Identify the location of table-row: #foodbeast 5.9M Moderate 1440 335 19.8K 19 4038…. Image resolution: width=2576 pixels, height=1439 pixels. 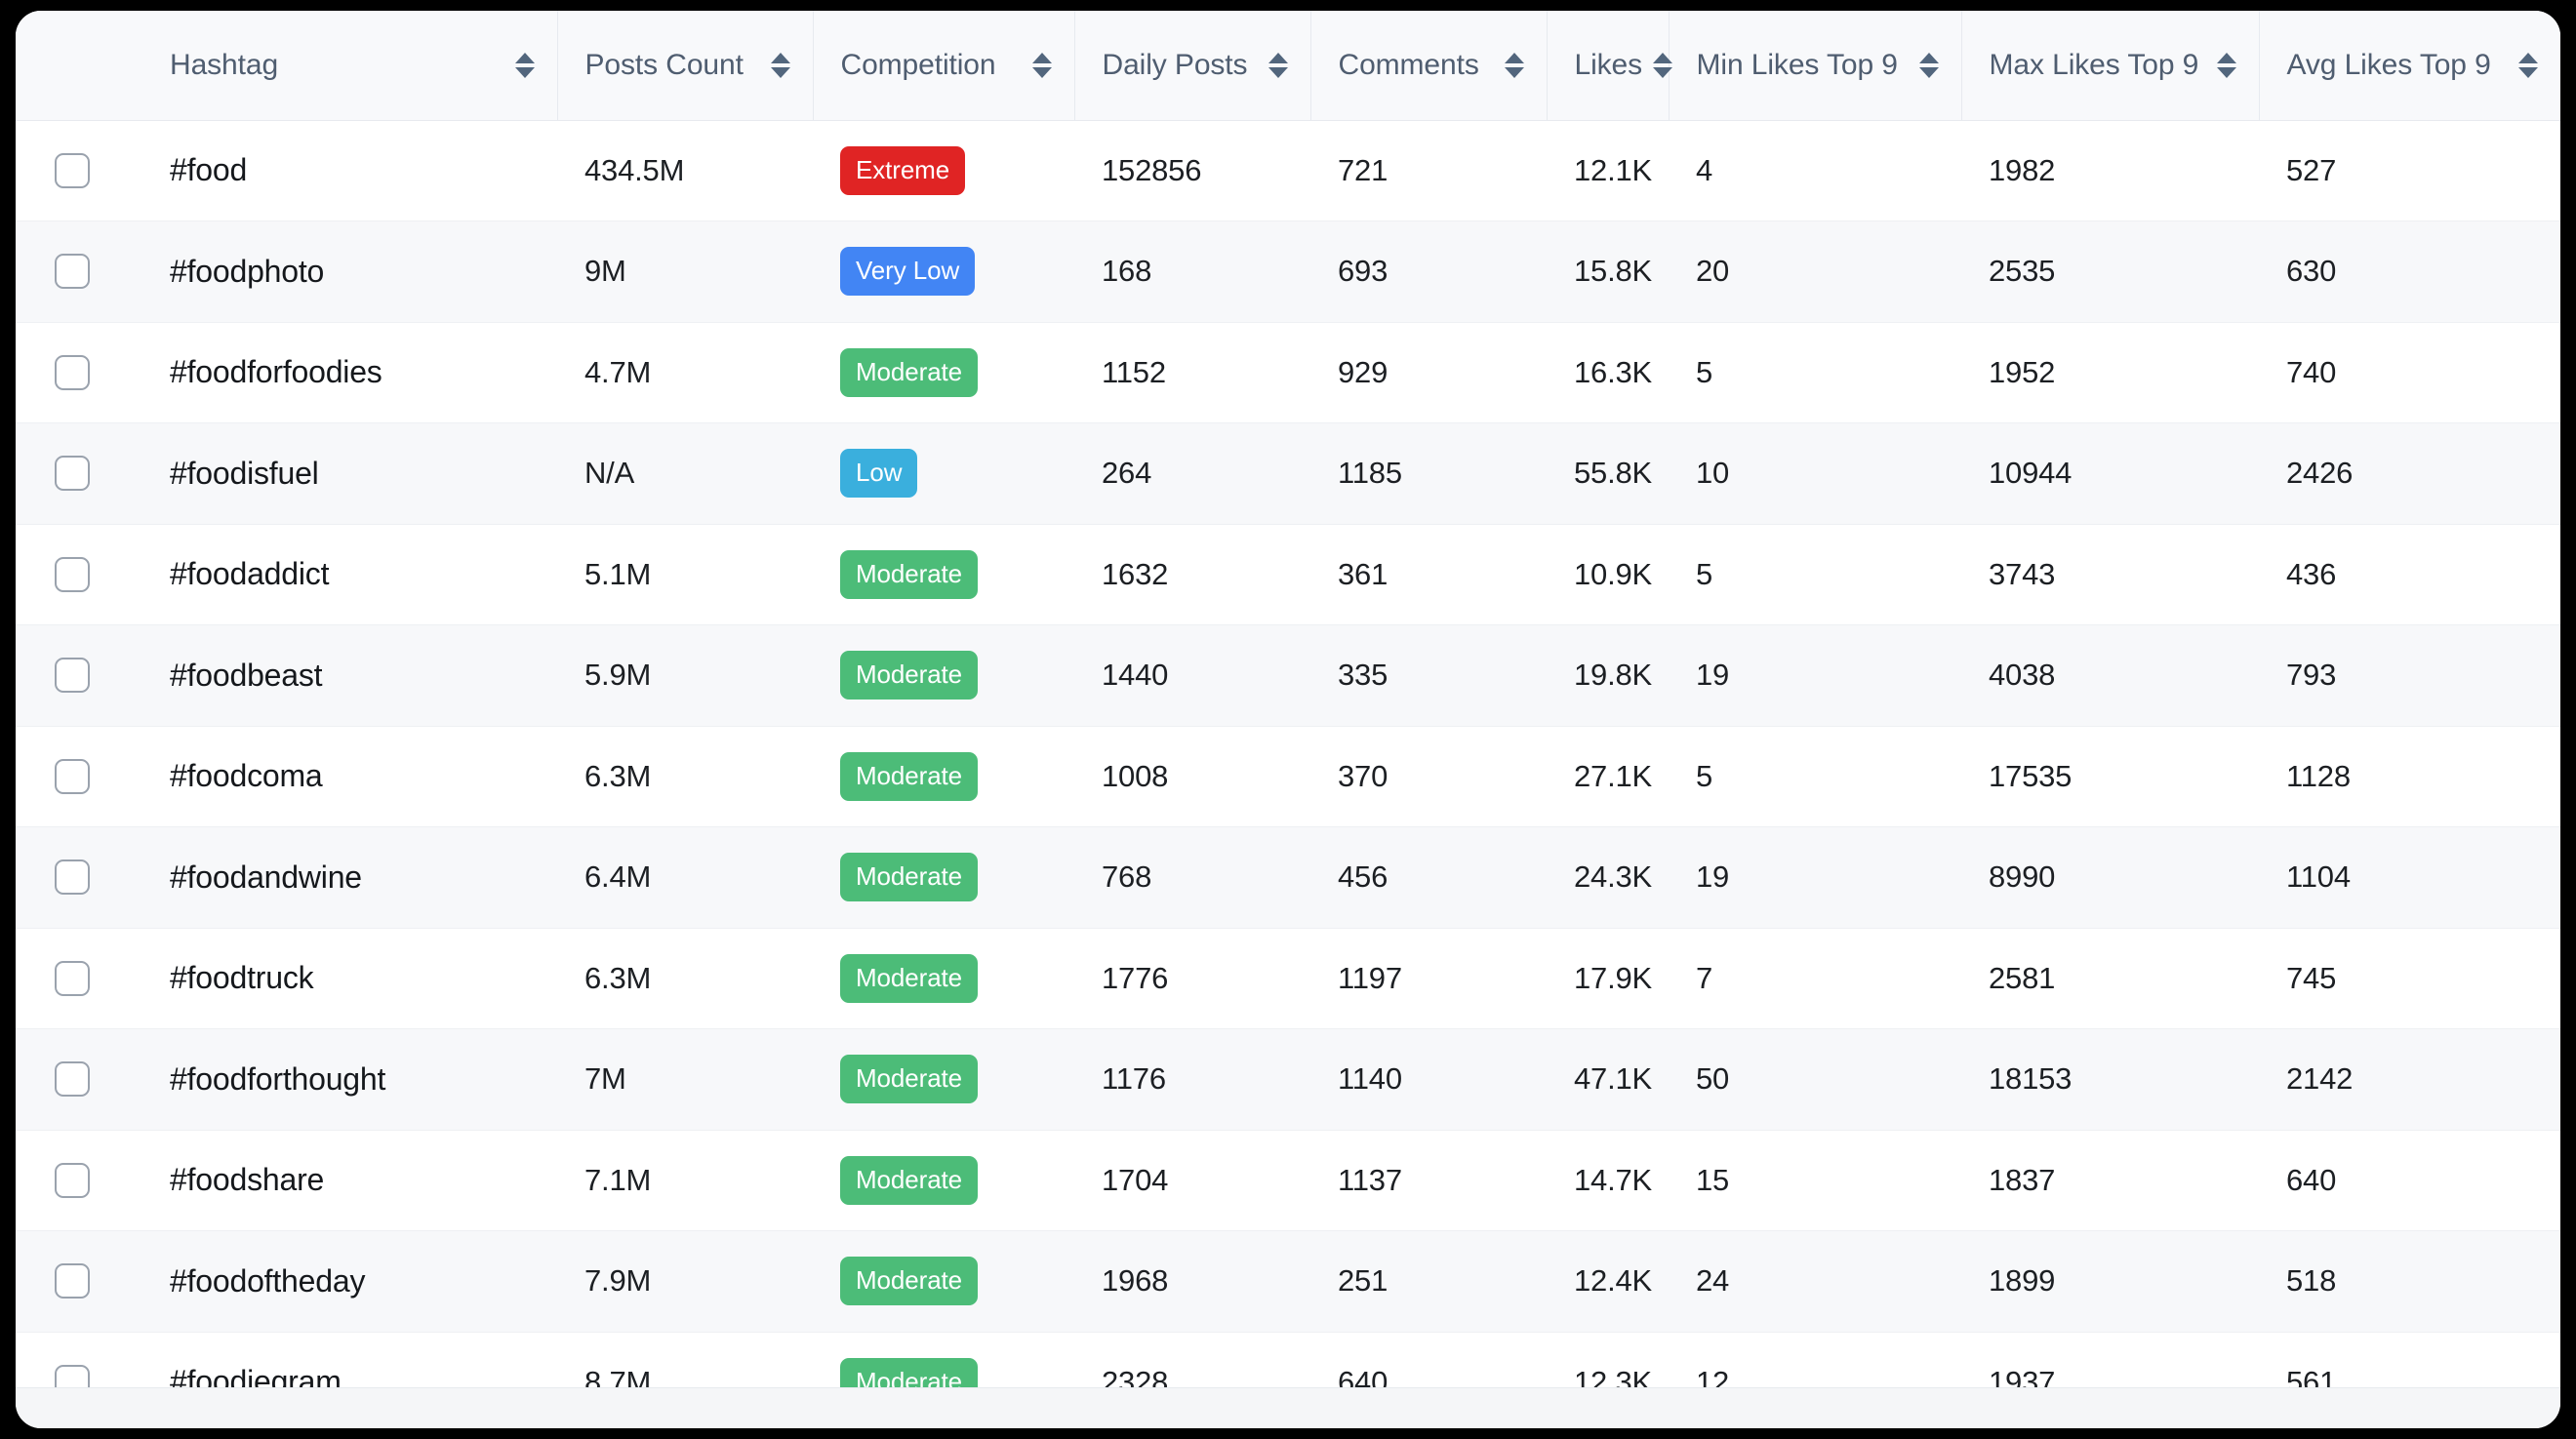
(1288, 675).